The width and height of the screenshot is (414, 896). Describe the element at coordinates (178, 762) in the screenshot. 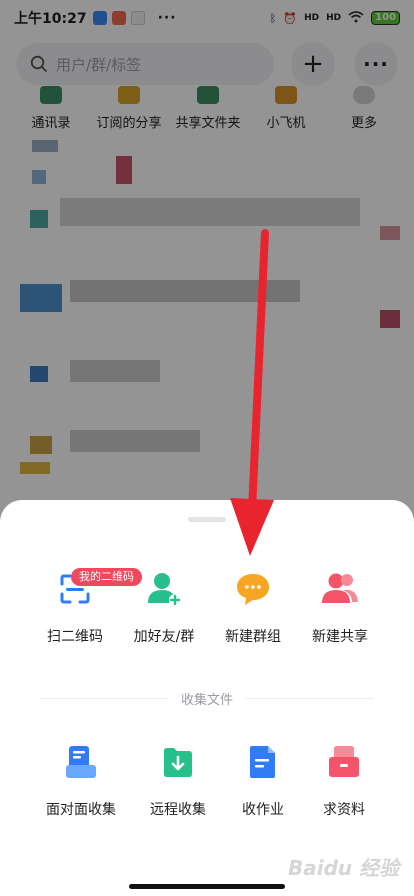

I see `remote-collect-icon` at that location.